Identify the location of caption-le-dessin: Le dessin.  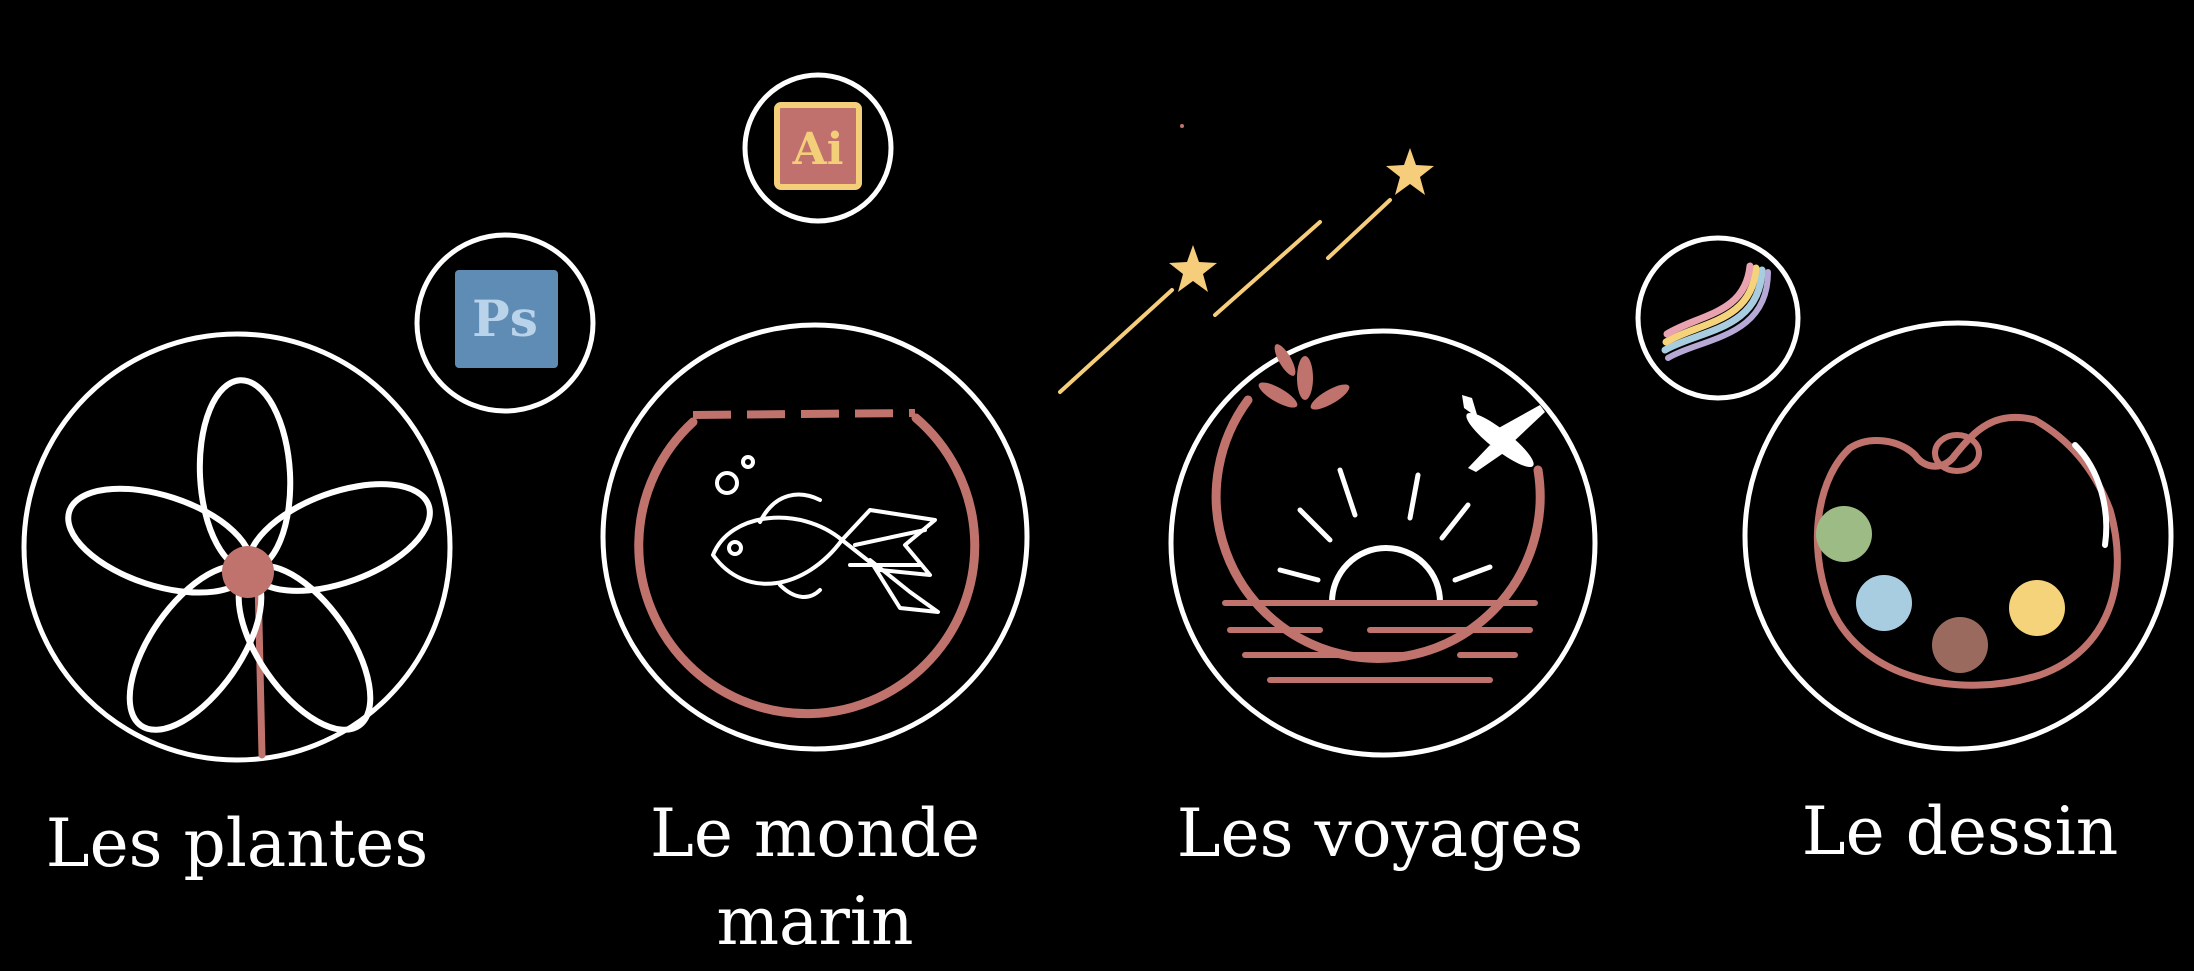
(1960, 831).